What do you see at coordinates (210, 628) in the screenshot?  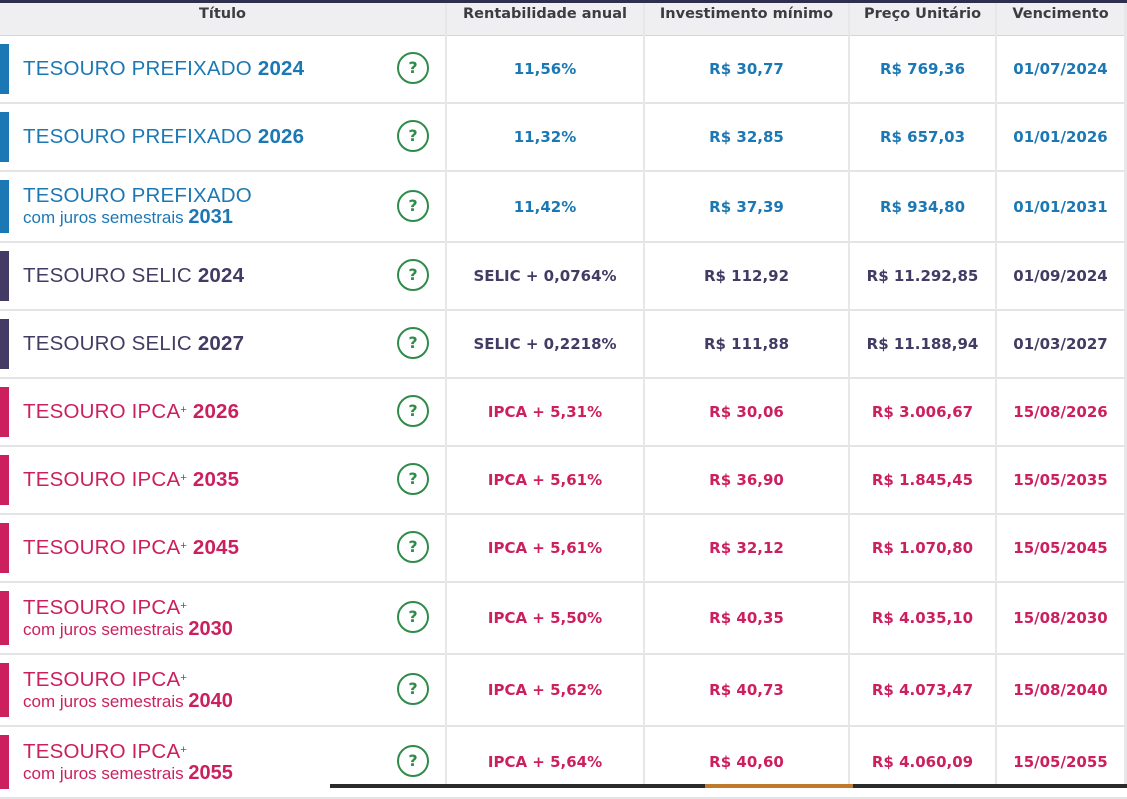 I see `bond-year: 2030` at bounding box center [210, 628].